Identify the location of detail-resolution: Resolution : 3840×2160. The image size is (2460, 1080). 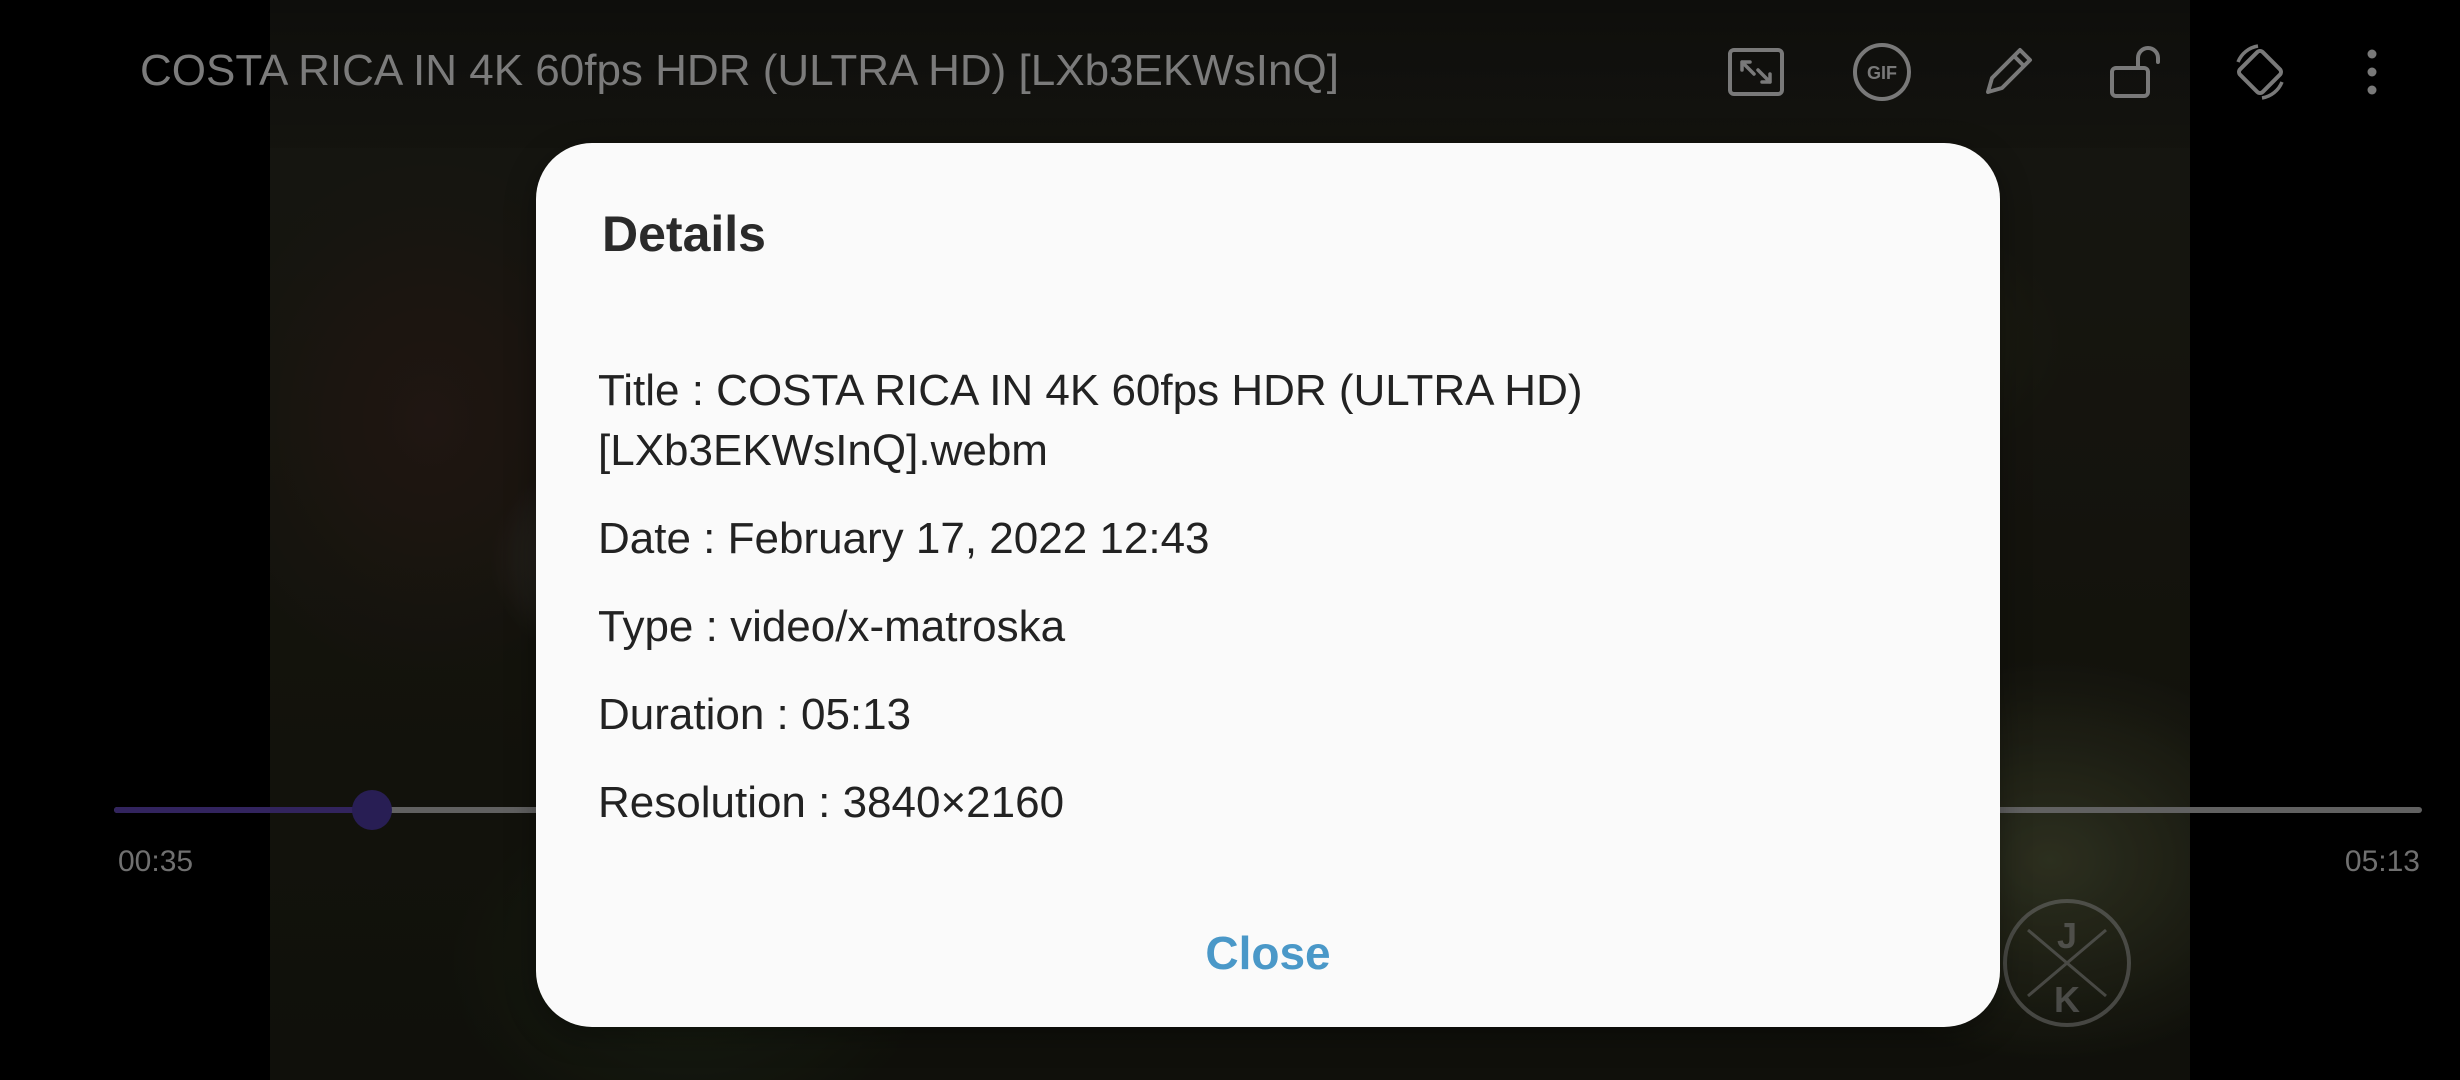
(831, 802).